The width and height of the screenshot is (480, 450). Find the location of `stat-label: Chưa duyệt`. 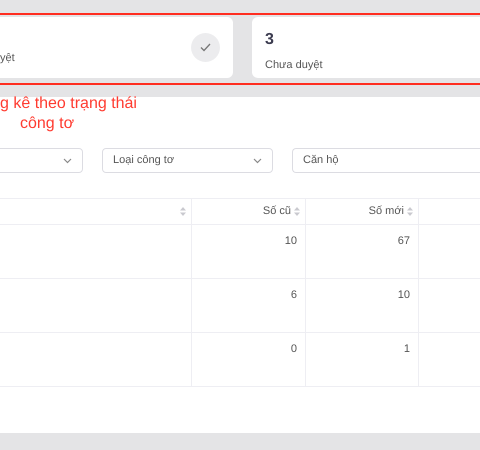

stat-label: Chưa duyệt is located at coordinates (294, 65).